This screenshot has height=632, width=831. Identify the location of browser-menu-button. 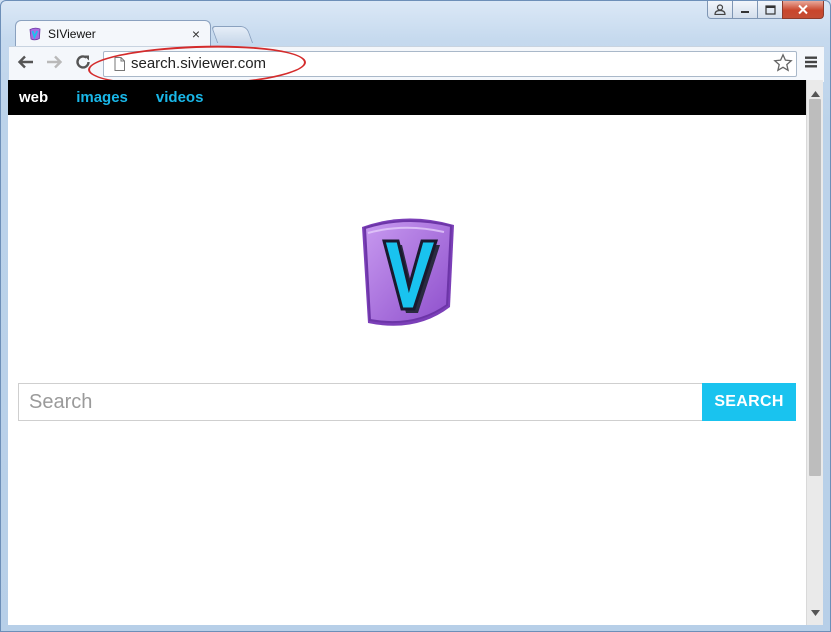
(811, 64).